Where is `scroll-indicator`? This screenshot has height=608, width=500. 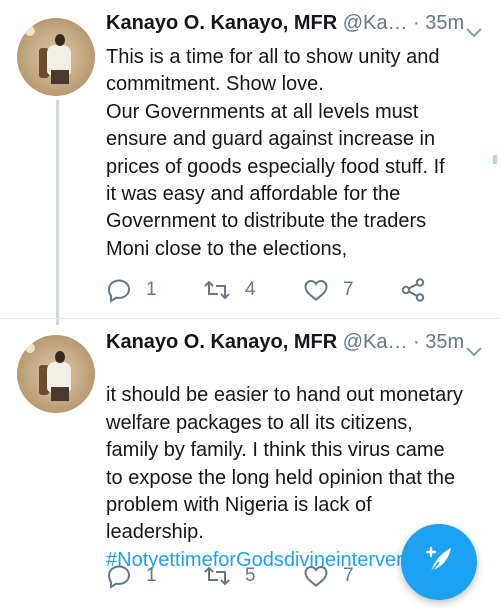
scroll-indicator is located at coordinates (495, 159).